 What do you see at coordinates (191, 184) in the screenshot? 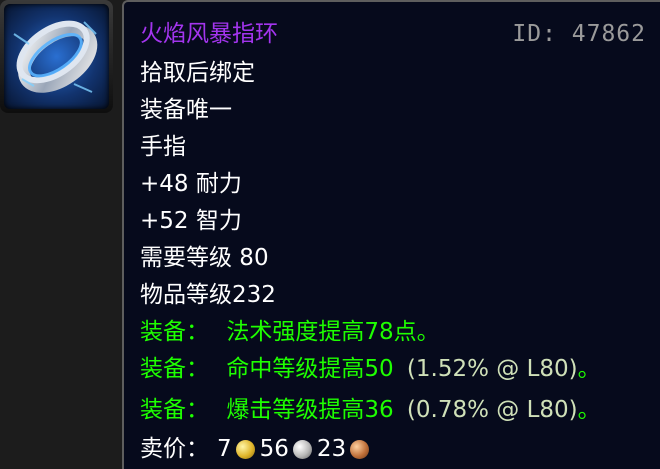
I see `stat-stamina: +48 耐力` at bounding box center [191, 184].